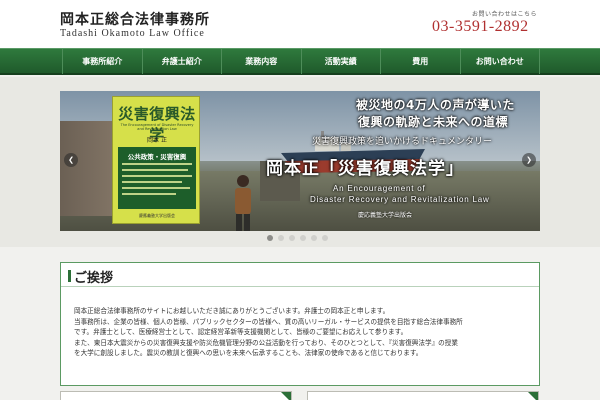 The height and width of the screenshot is (400, 600). What do you see at coordinates (102, 61) in the screenshot?
I see `nav-item-office: 事務所紹介` at bounding box center [102, 61].